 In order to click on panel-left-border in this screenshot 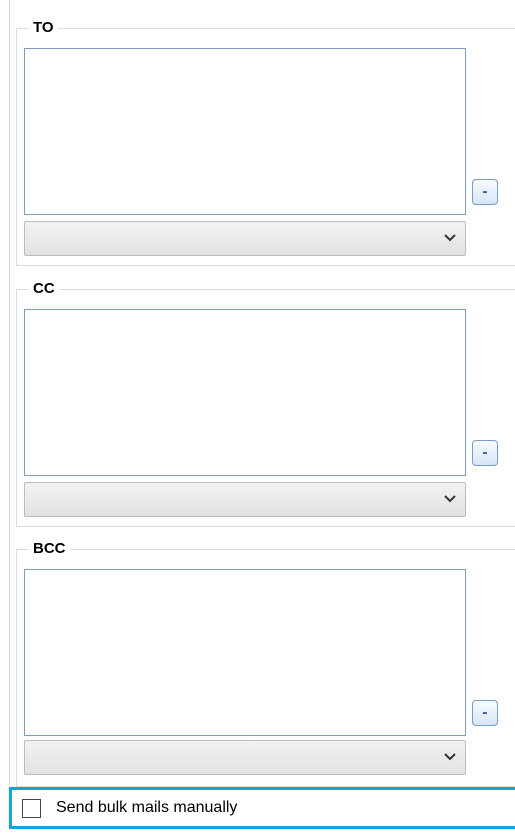, I will do `click(9, 392)`.